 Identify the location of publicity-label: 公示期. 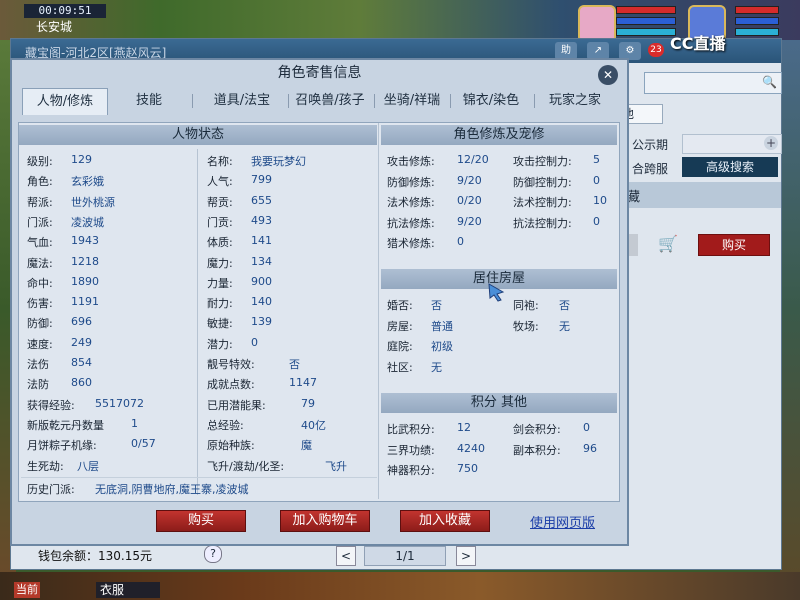
(650, 145).